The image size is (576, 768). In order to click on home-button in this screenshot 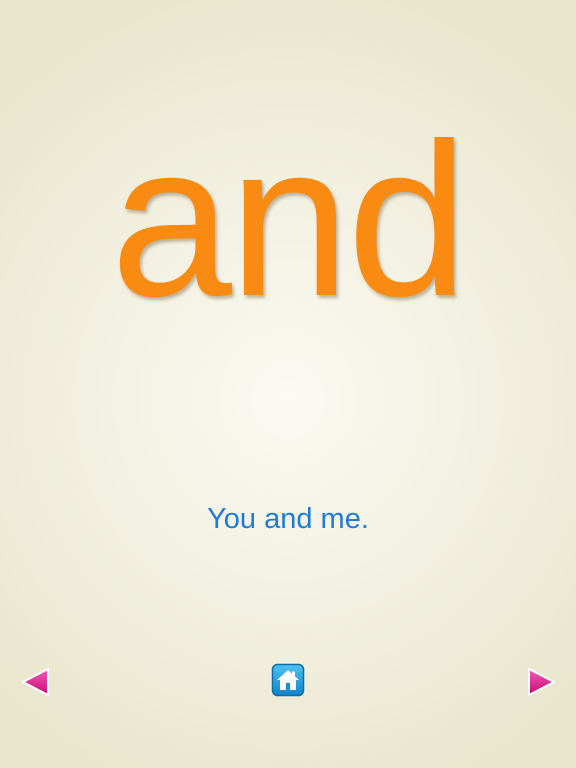, I will do `click(288, 680)`.